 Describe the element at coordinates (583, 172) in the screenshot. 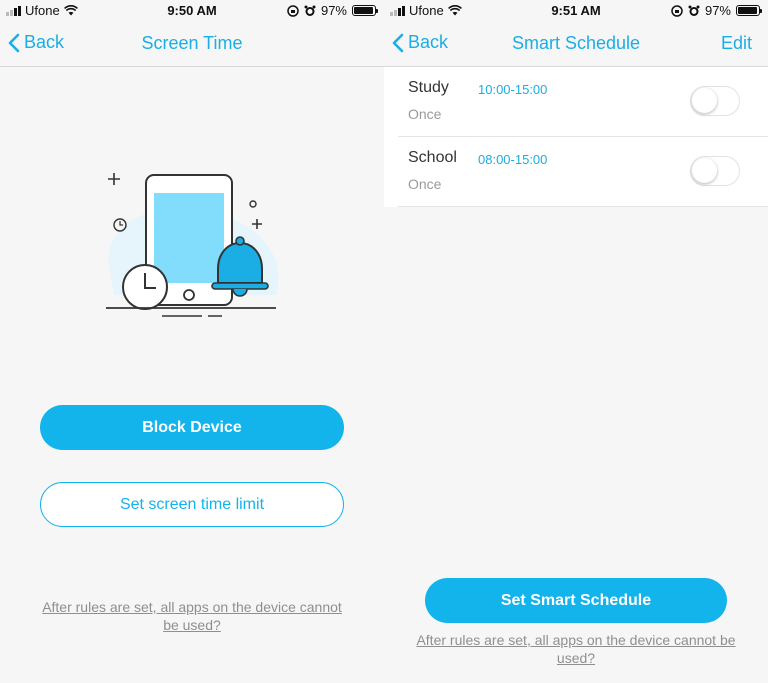

I see `schedule-row: School 08:00-15:00 Once` at that location.